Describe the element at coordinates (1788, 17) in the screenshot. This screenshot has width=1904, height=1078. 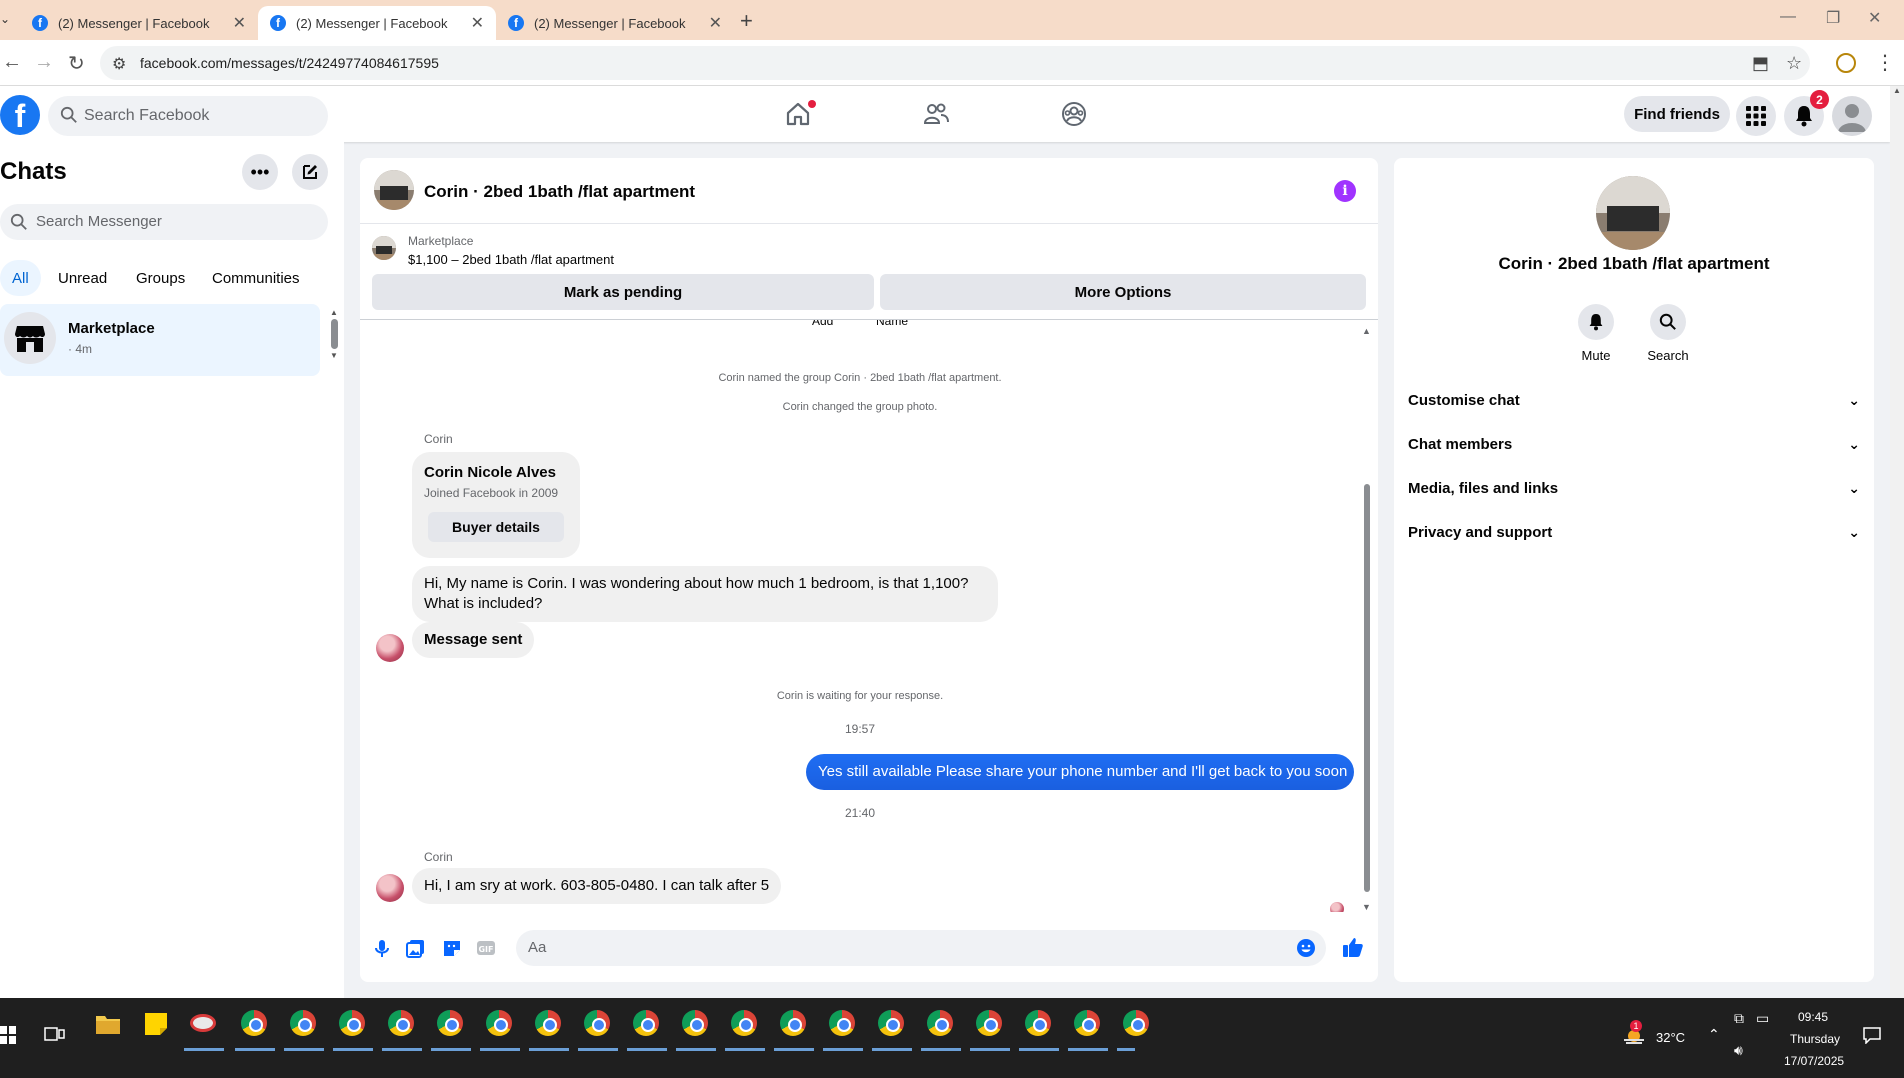
I see `minimize-icon: —` at that location.